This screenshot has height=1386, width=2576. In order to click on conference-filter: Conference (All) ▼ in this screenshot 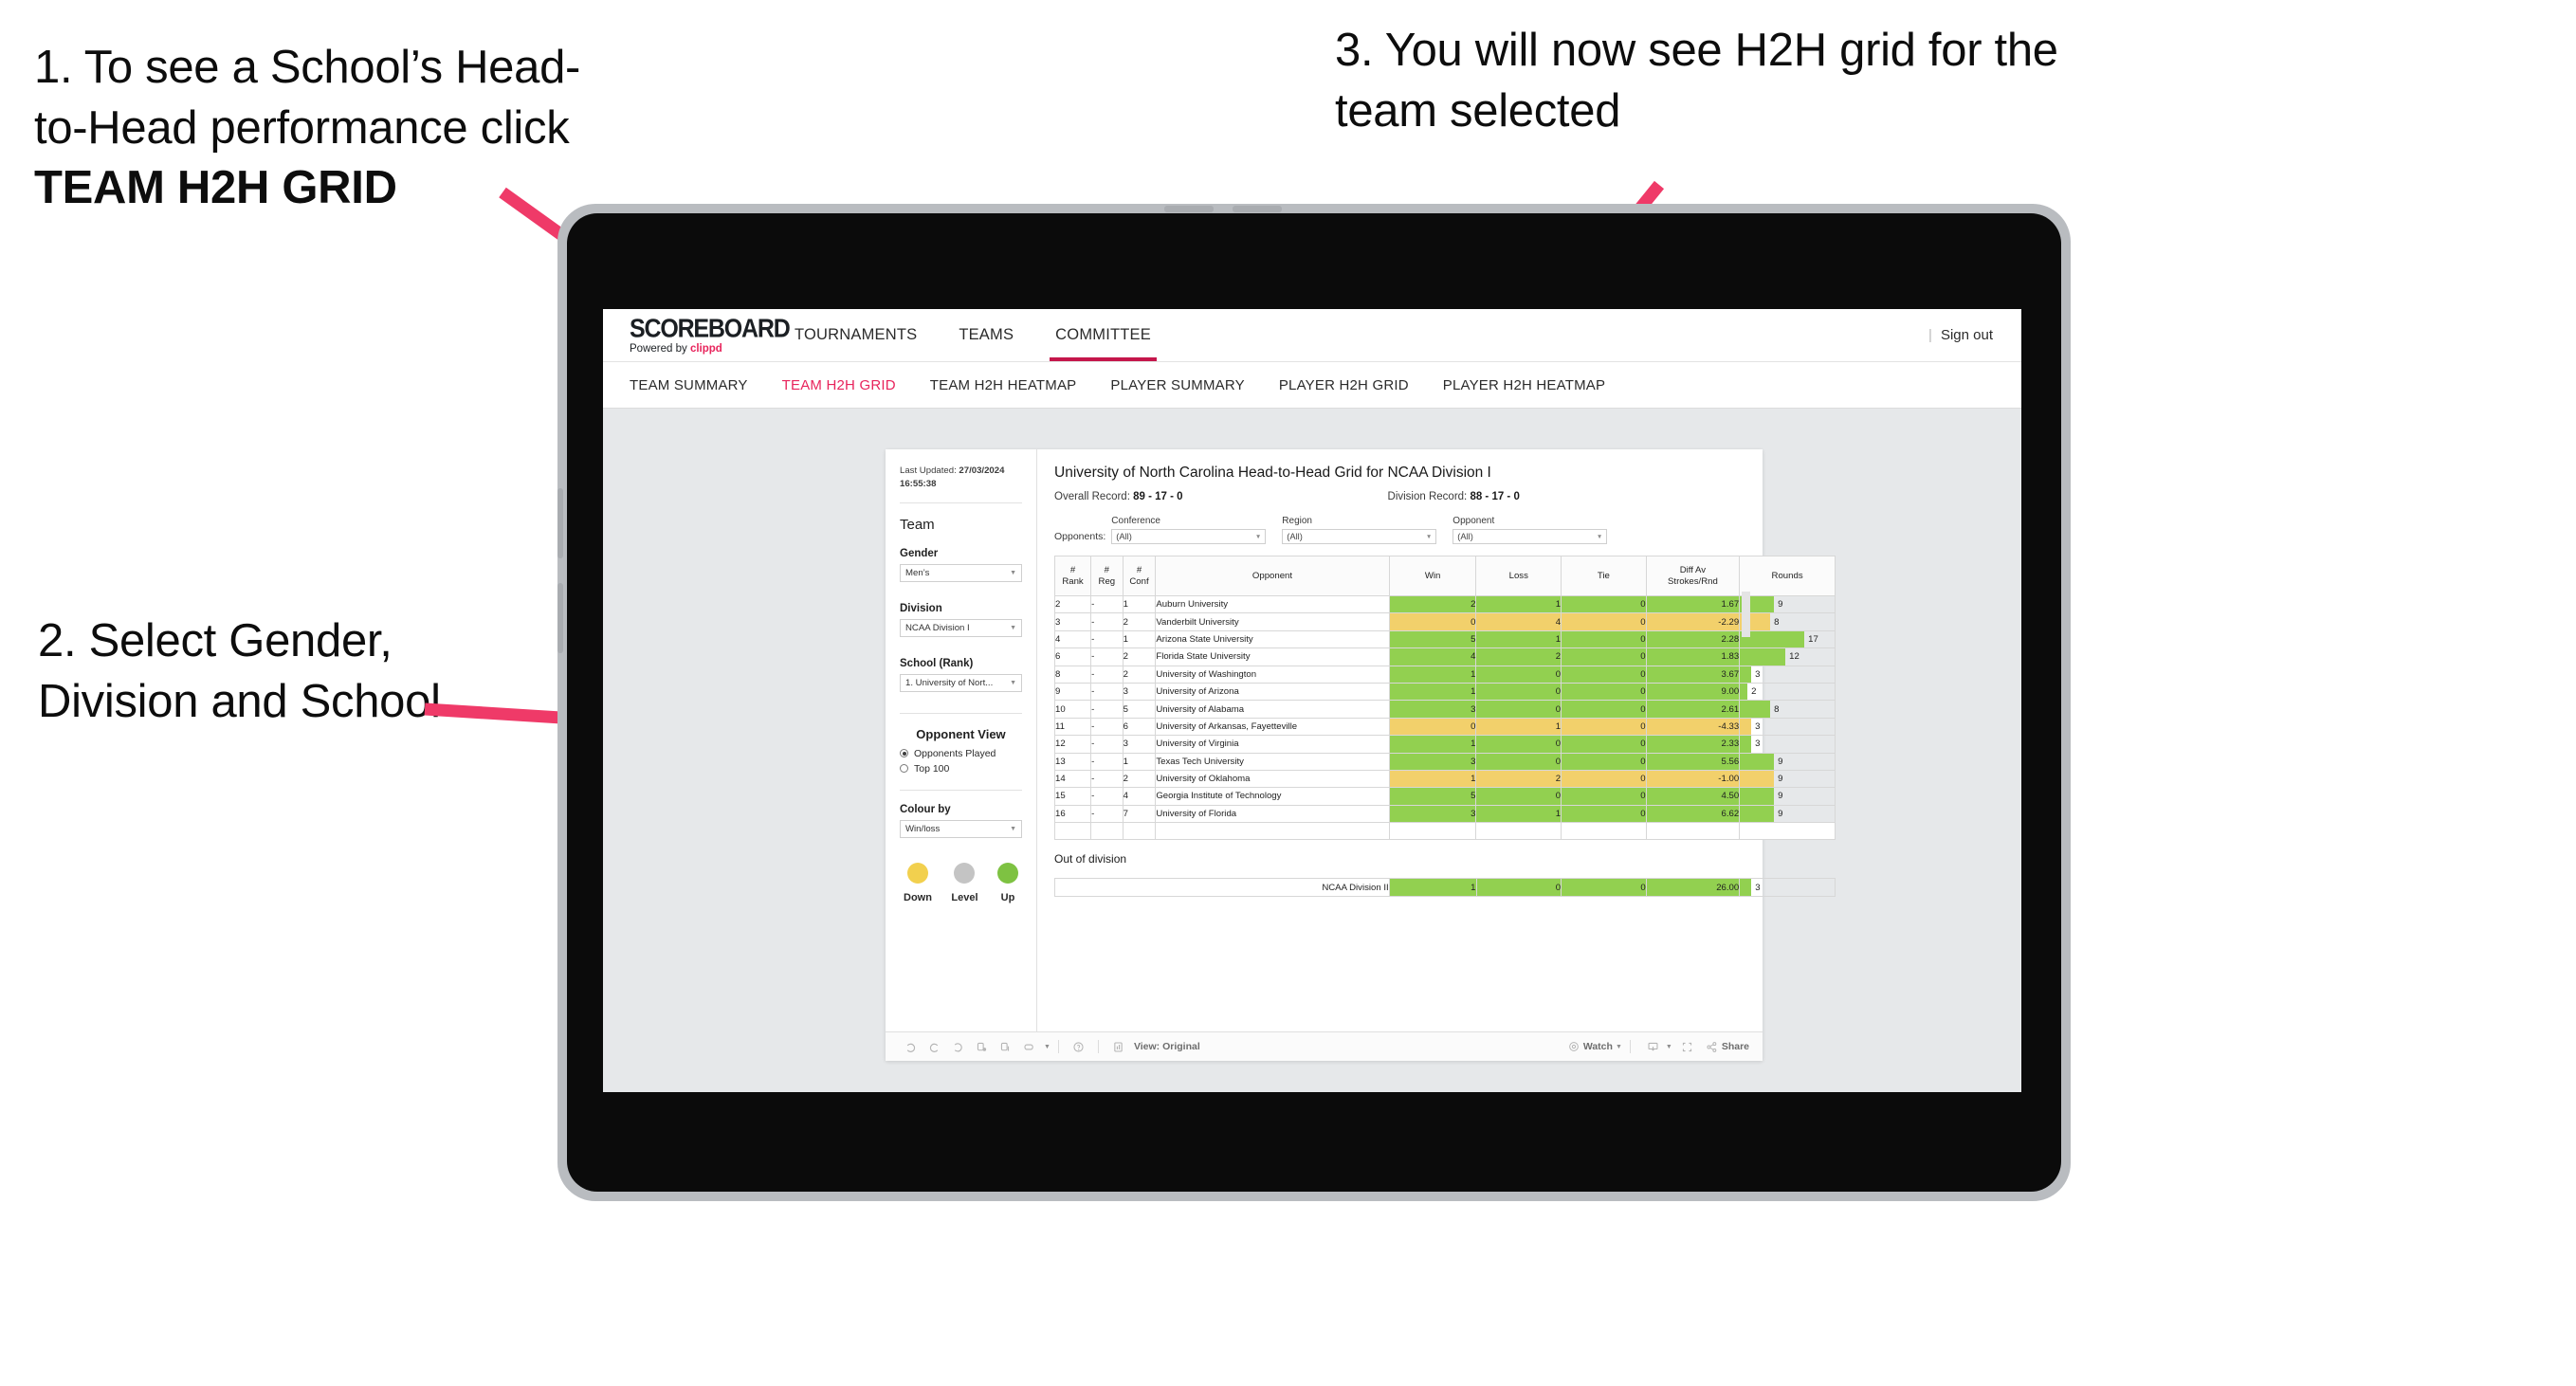, I will do `click(1189, 530)`.